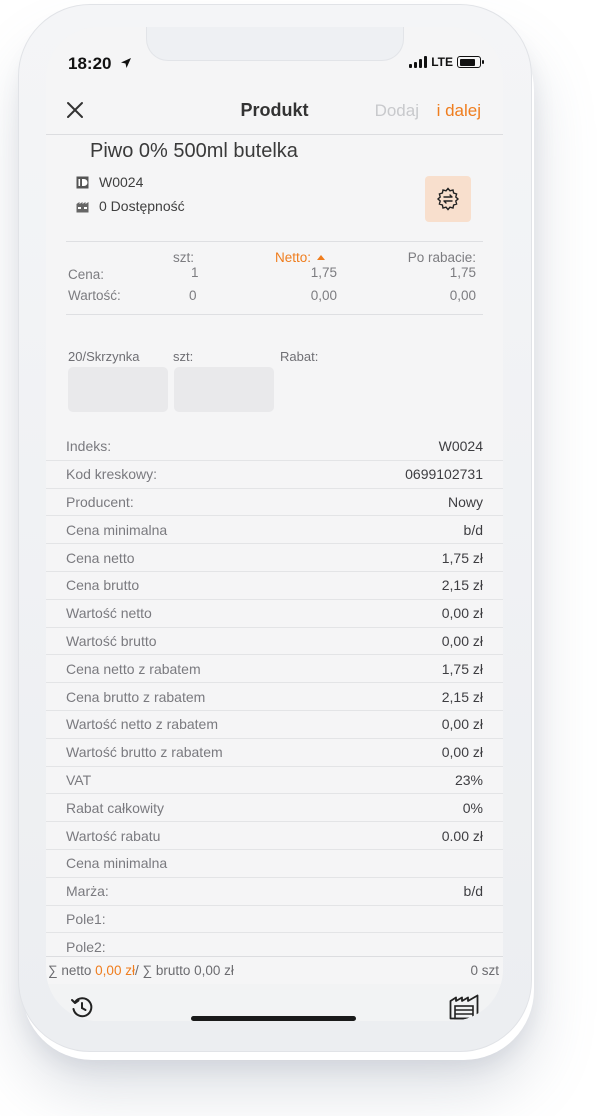 This screenshot has width=600, height=1116. What do you see at coordinates (274, 614) in the screenshot?
I see `detail-row: Wartość netto 0,00 zł` at bounding box center [274, 614].